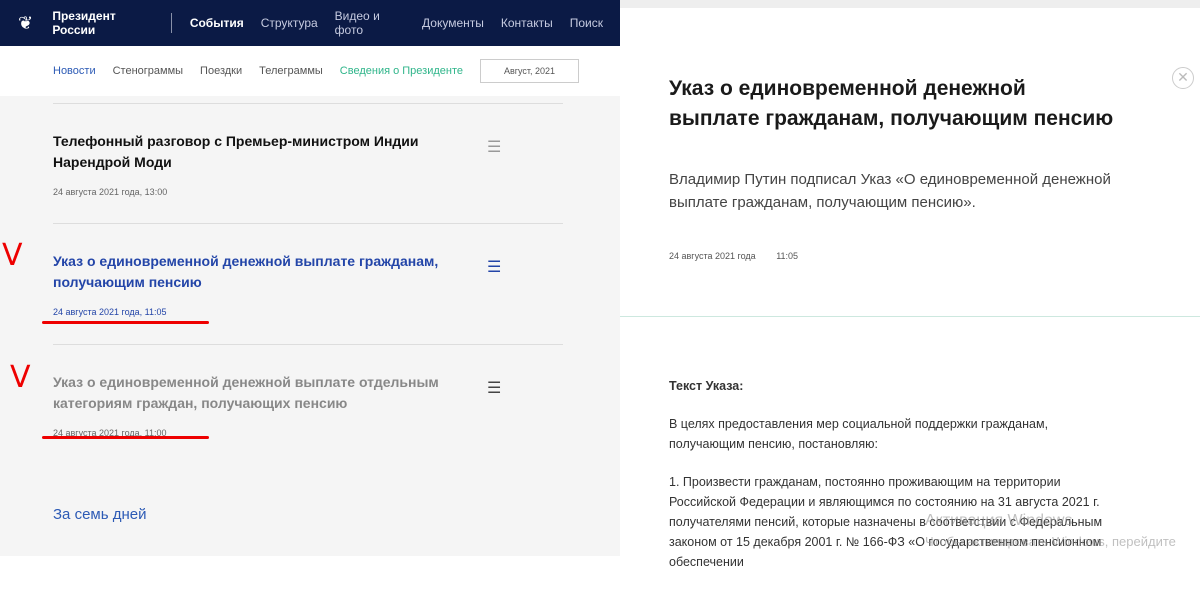  I want to click on nav-documents: Документы, so click(453, 23).